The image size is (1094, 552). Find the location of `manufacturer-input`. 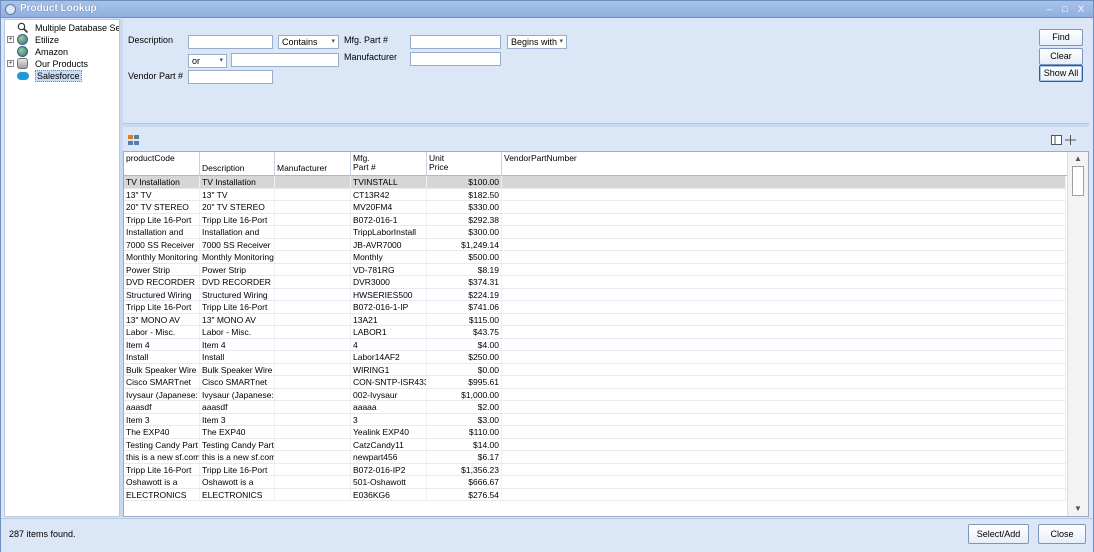

manufacturer-input is located at coordinates (455, 59).